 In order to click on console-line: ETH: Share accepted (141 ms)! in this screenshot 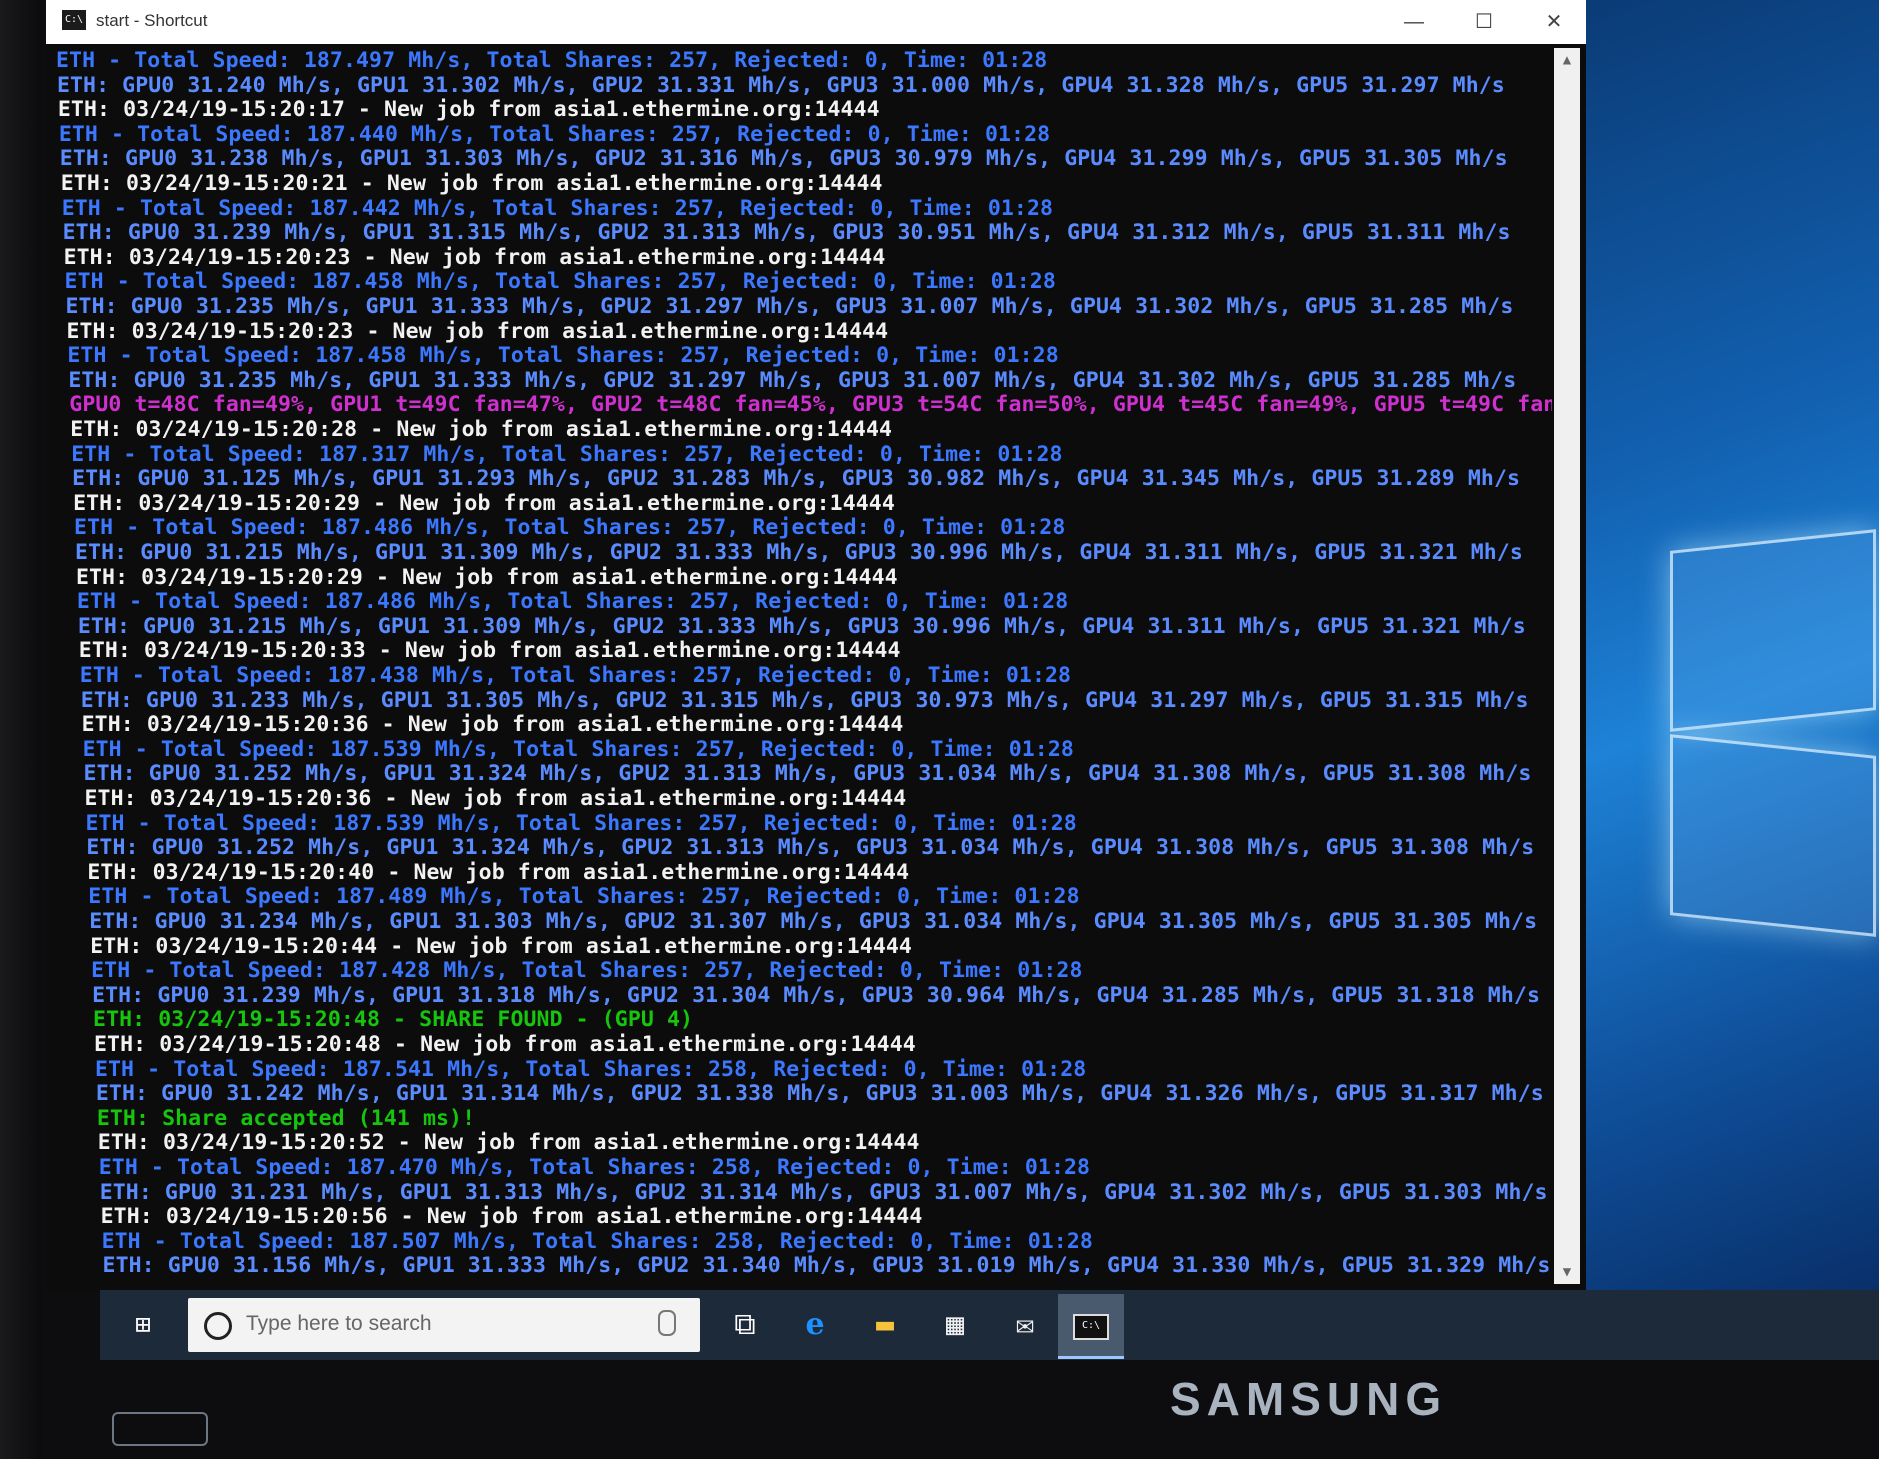, I will do `click(286, 1118)`.